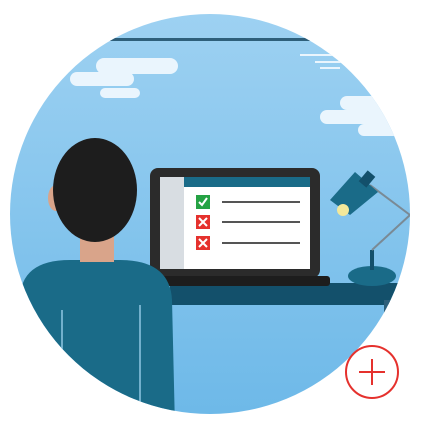 The height and width of the screenshot is (428, 421). What do you see at coordinates (237, 281) in the screenshot?
I see `laptop-base` at bounding box center [237, 281].